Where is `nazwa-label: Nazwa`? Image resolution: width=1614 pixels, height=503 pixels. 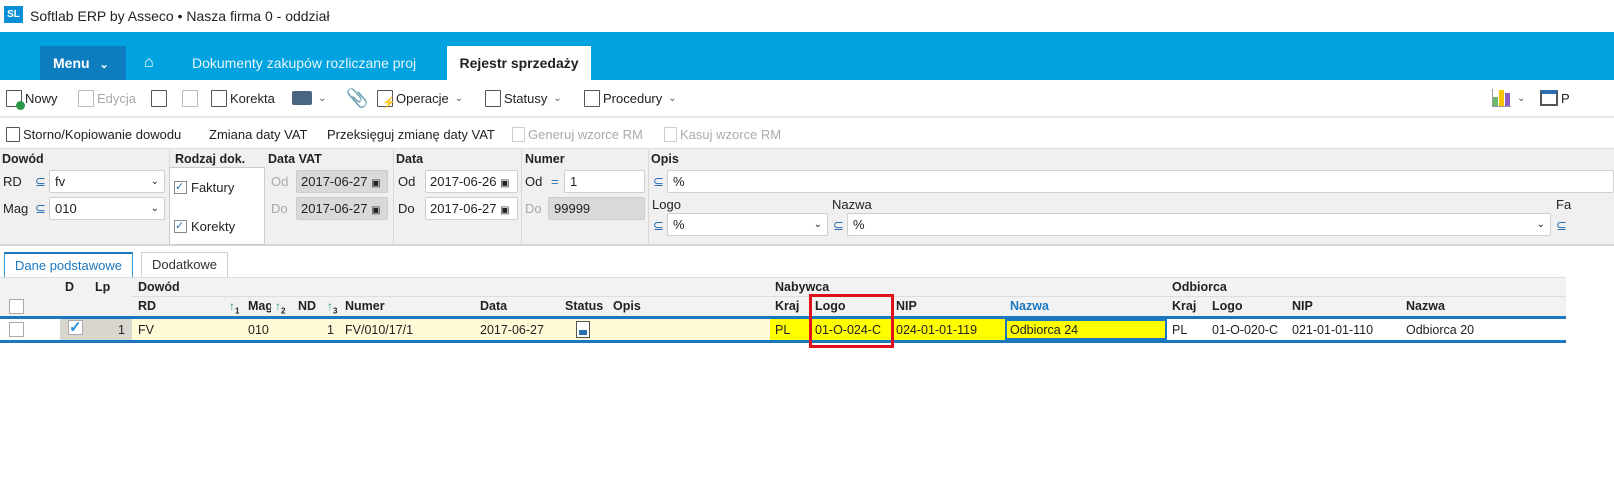
nazwa-label: Nazwa is located at coordinates (852, 204).